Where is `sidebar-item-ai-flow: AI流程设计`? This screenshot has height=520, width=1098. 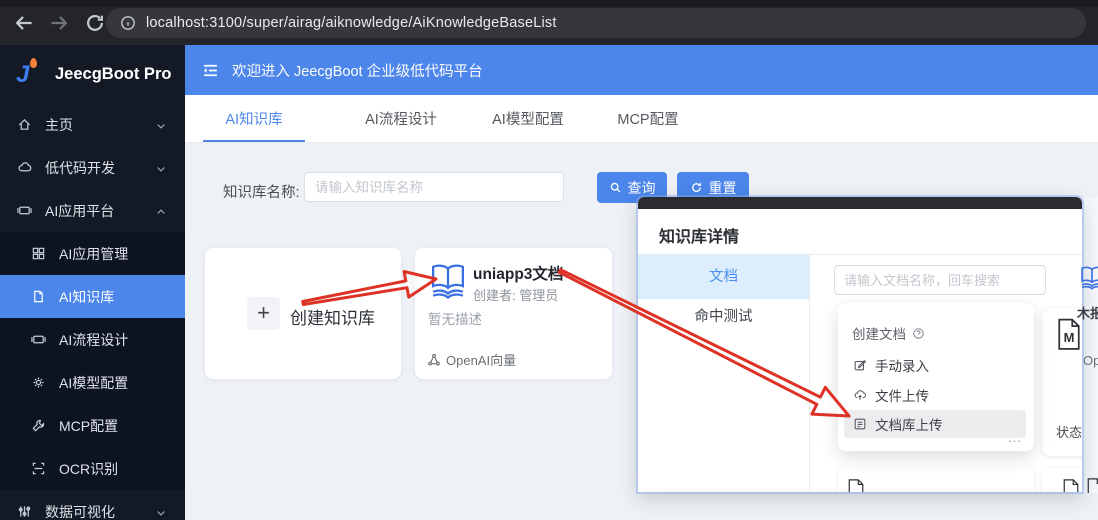 sidebar-item-ai-flow: AI流程设计 is located at coordinates (92, 339).